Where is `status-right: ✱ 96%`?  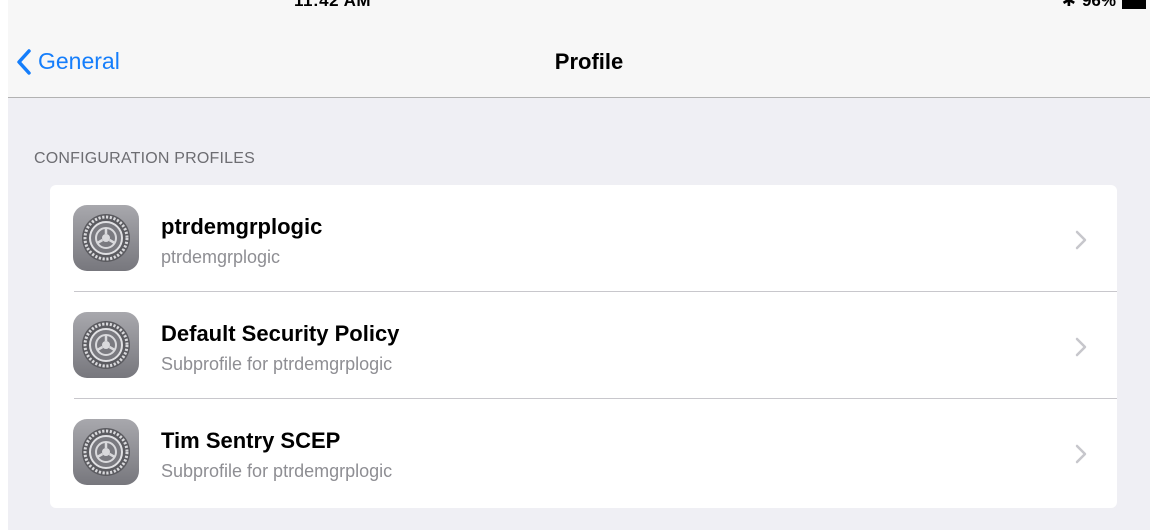 status-right: ✱ 96% is located at coordinates (1104, 5).